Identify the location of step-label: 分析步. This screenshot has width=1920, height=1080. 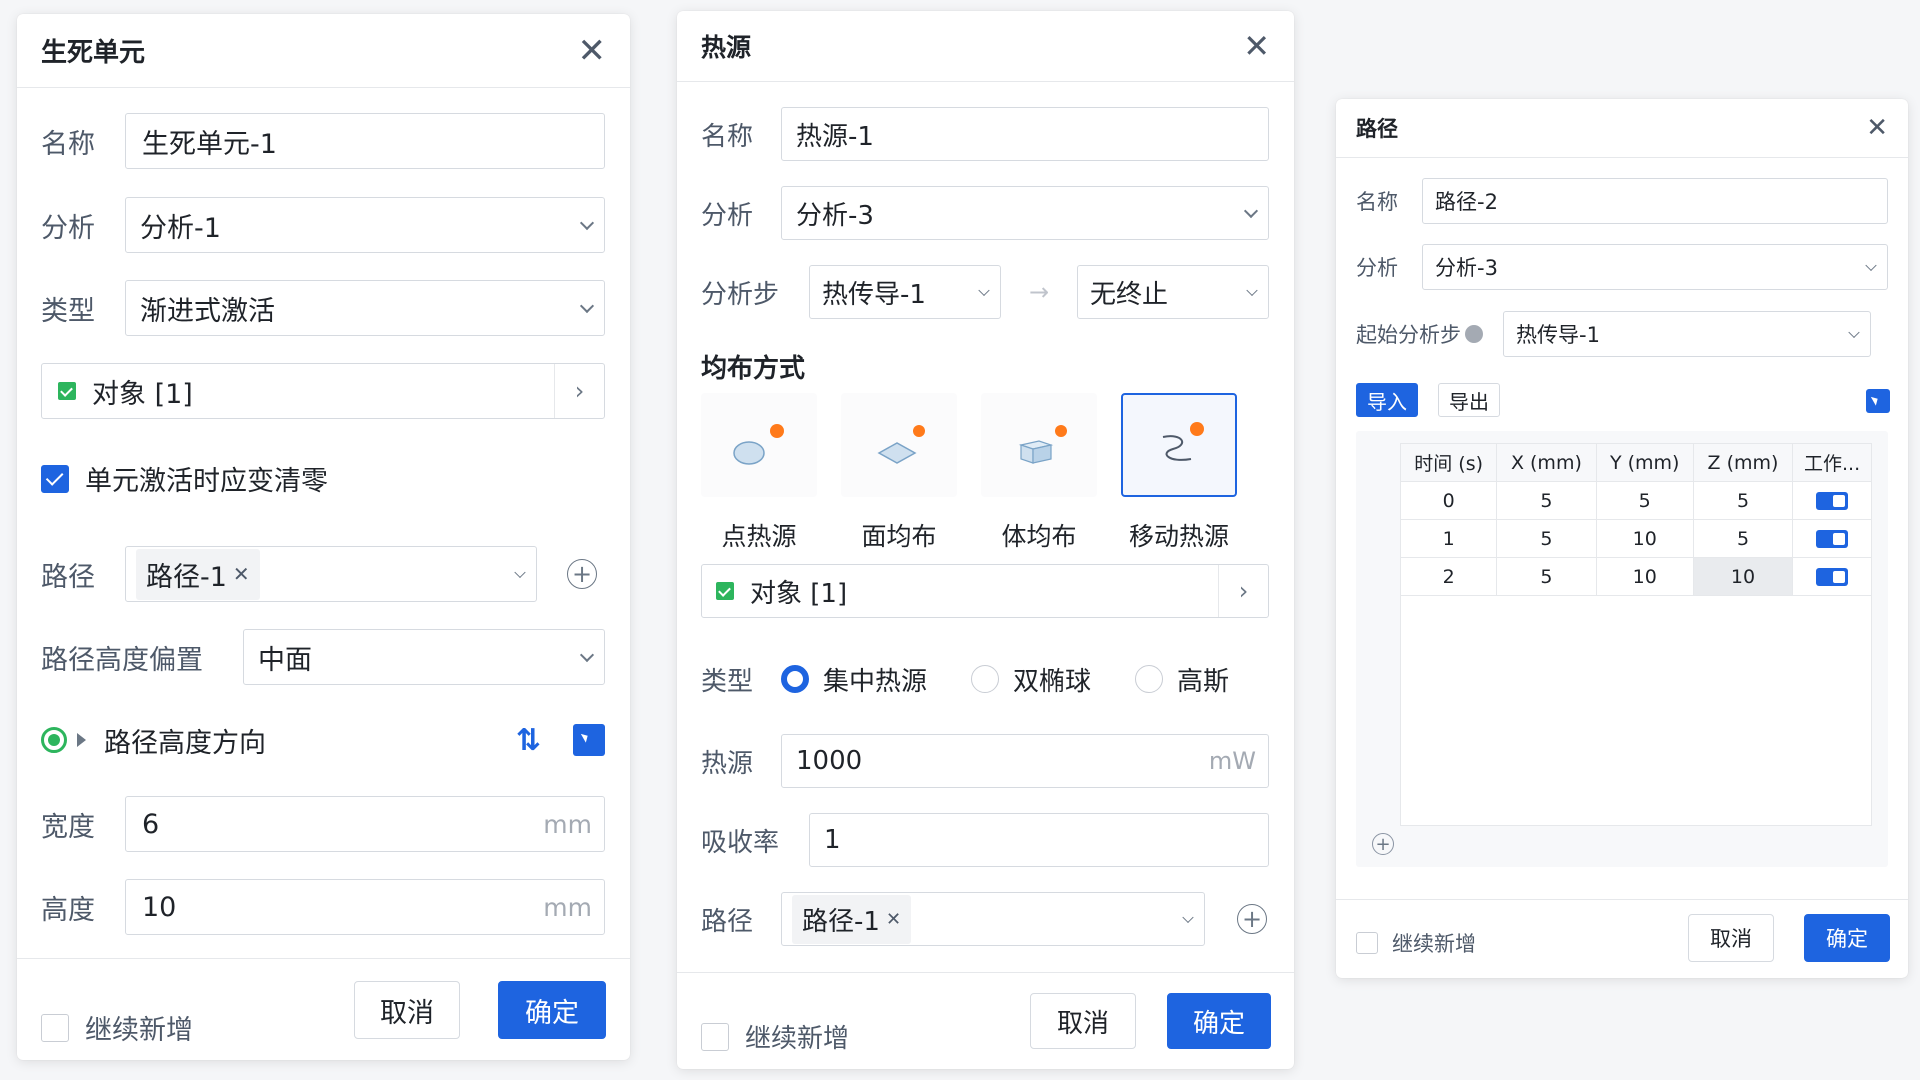
(740, 294).